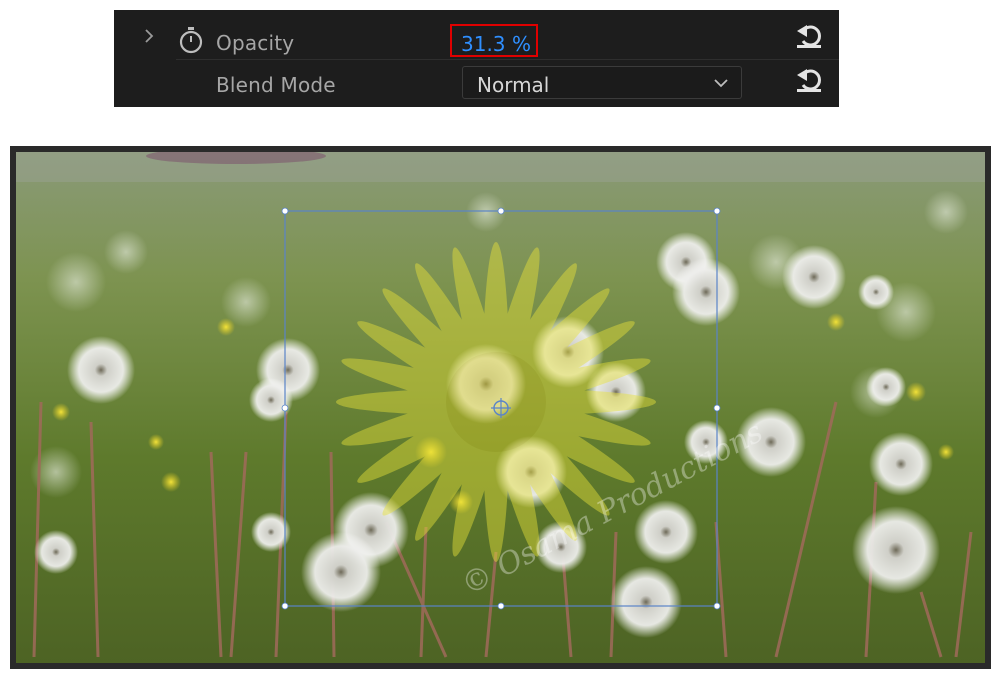  What do you see at coordinates (255, 43) in the screenshot?
I see `opacity-label: Opacity` at bounding box center [255, 43].